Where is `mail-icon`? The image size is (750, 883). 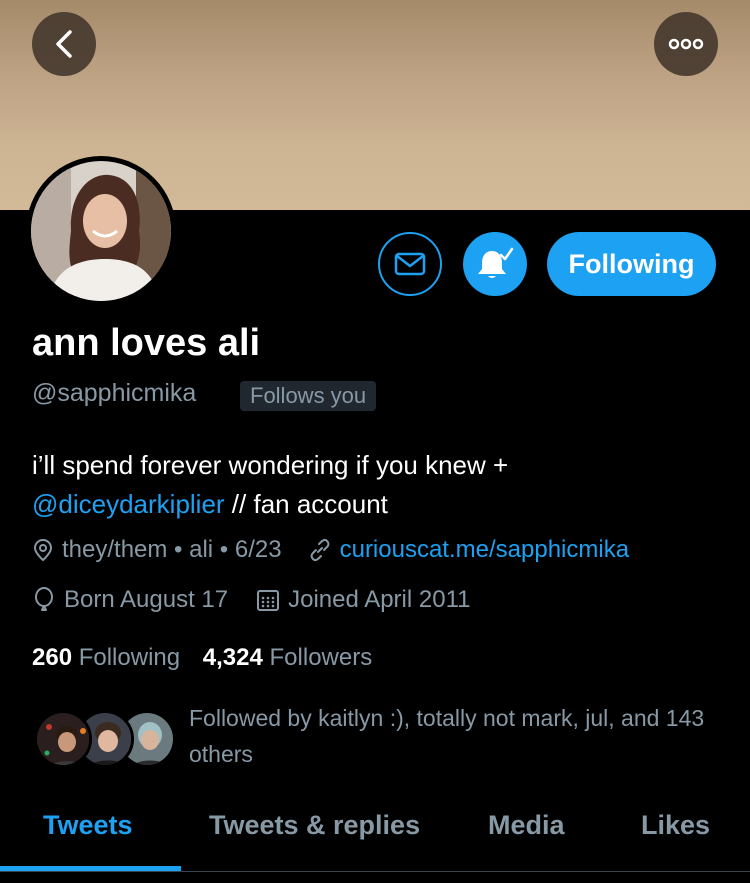
mail-icon is located at coordinates (410, 264).